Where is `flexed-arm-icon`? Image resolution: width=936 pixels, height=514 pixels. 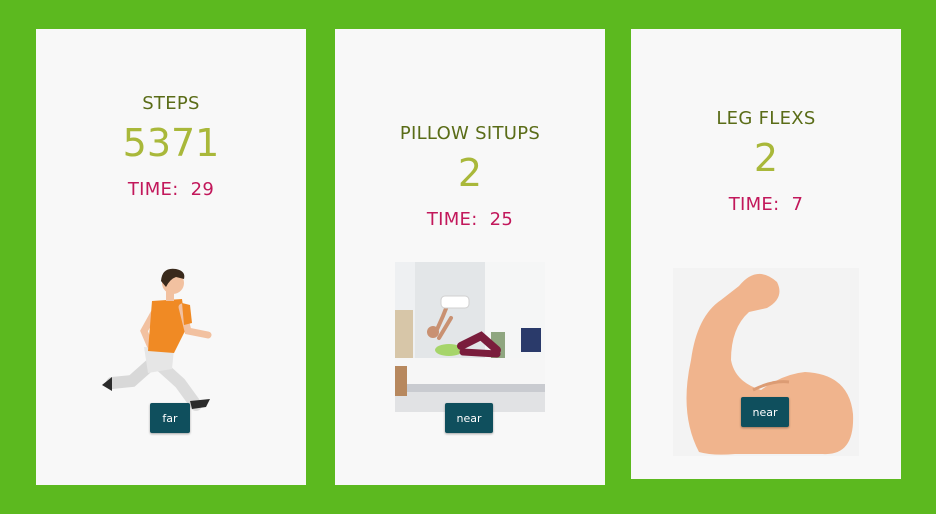 flexed-arm-icon is located at coordinates (766, 362).